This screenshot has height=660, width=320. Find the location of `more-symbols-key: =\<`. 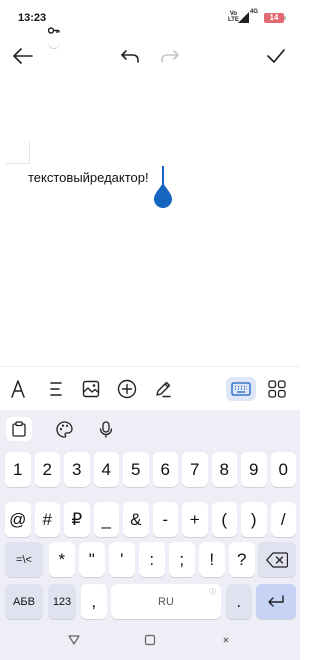

more-symbols-key: =\< is located at coordinates (24, 559).